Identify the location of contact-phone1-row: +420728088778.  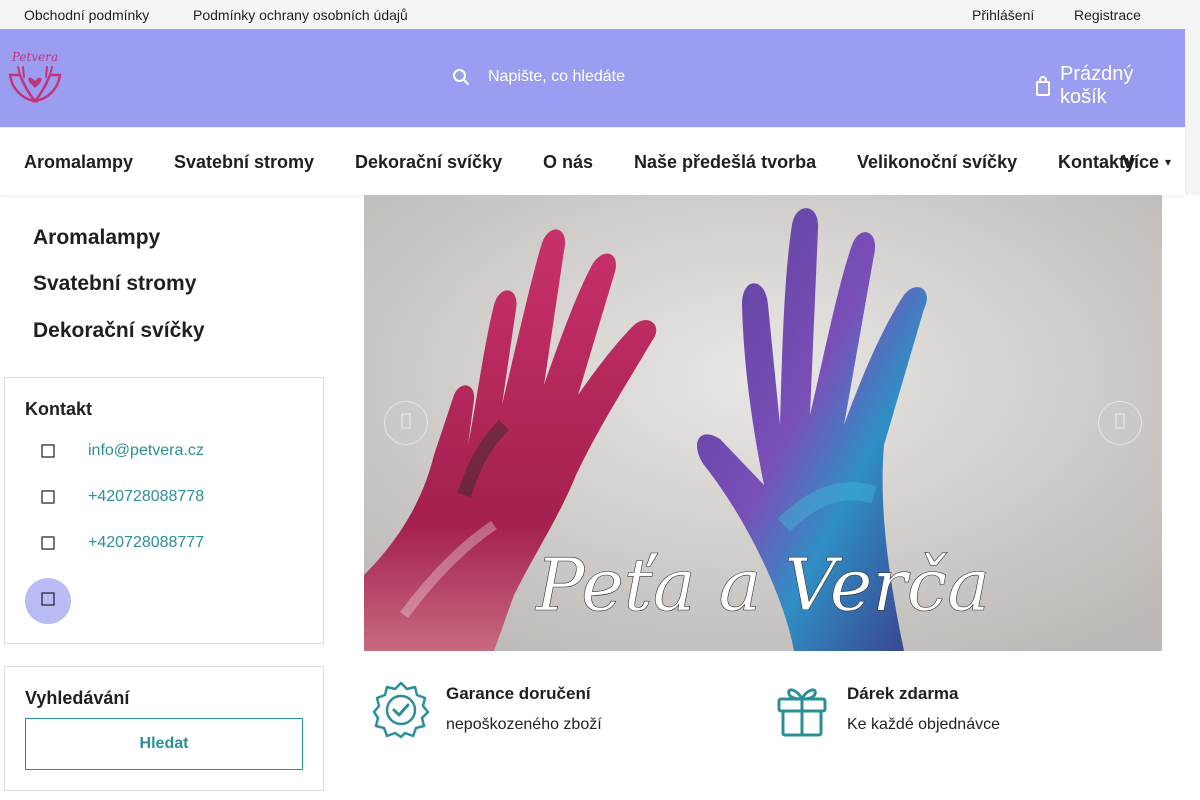
(114, 497).